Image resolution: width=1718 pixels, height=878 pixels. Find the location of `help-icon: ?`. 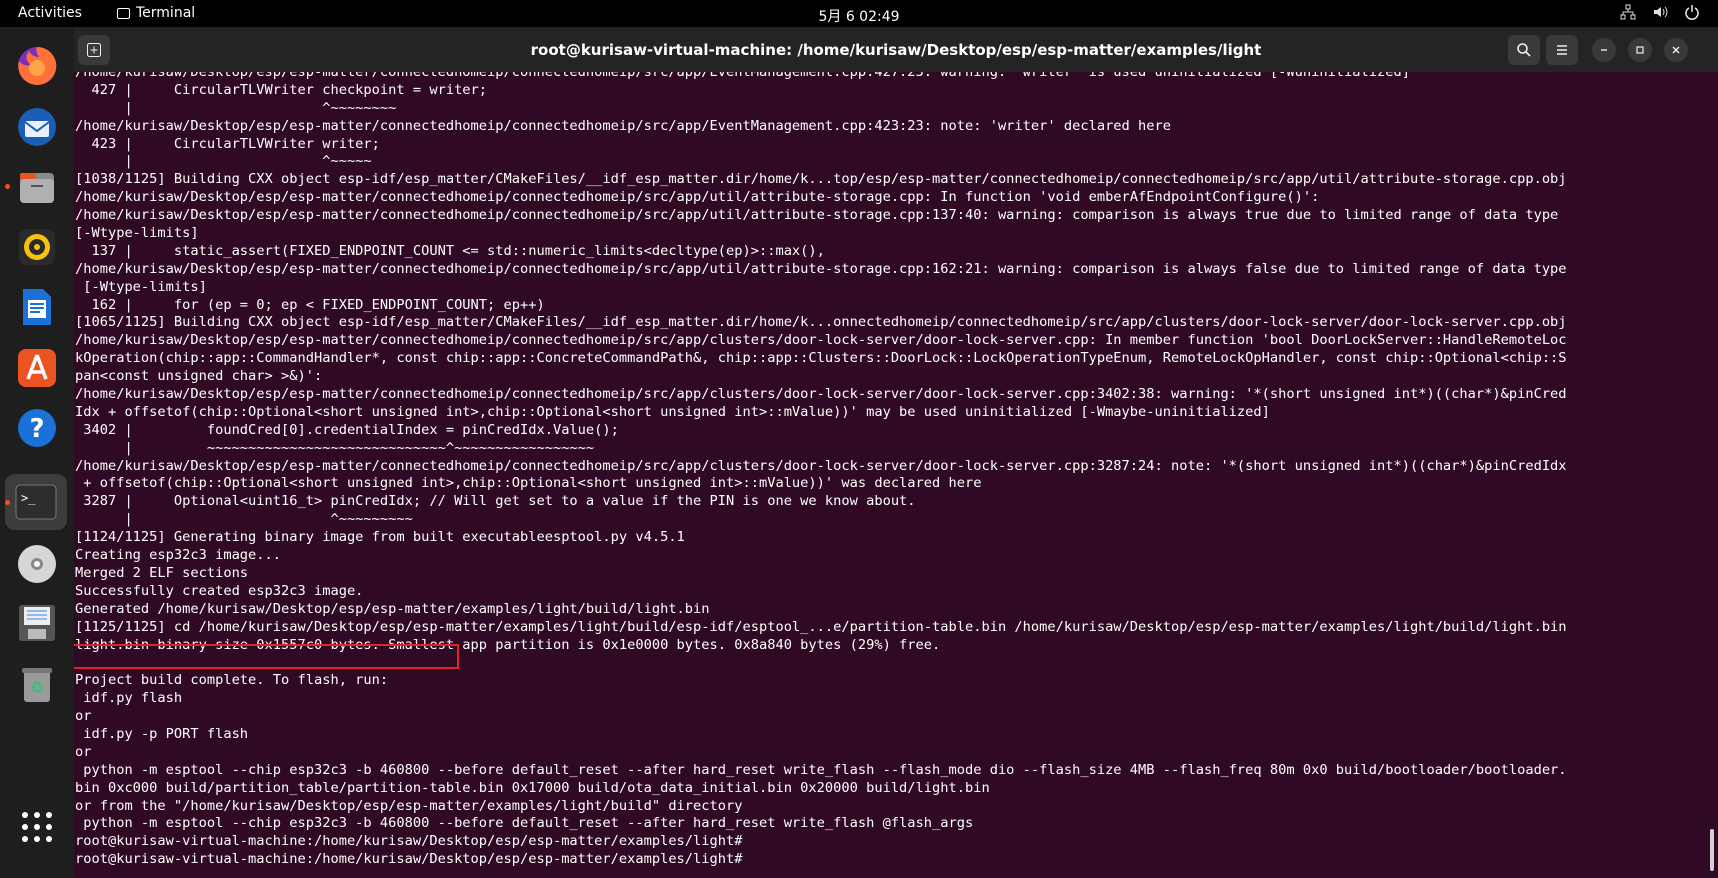

help-icon: ? is located at coordinates (37, 428).